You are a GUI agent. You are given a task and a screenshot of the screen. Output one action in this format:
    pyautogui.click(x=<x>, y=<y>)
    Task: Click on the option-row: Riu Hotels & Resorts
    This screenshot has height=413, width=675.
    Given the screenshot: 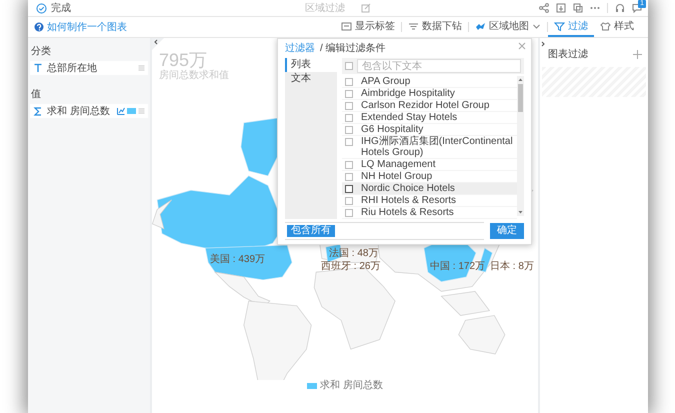 What is the action you would take?
    pyautogui.click(x=429, y=213)
    